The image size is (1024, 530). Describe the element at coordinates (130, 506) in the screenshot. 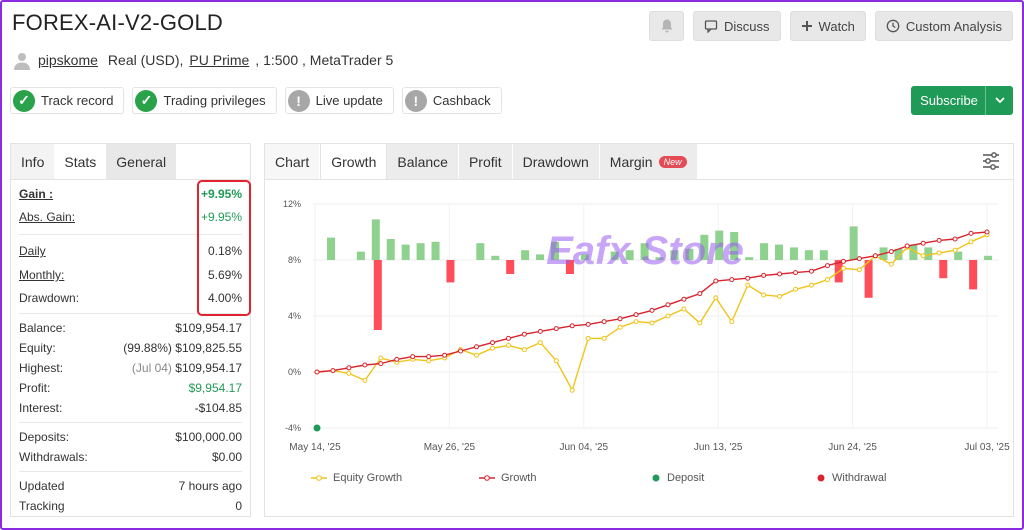

I see `stat-tracking: Tracking 0` at that location.